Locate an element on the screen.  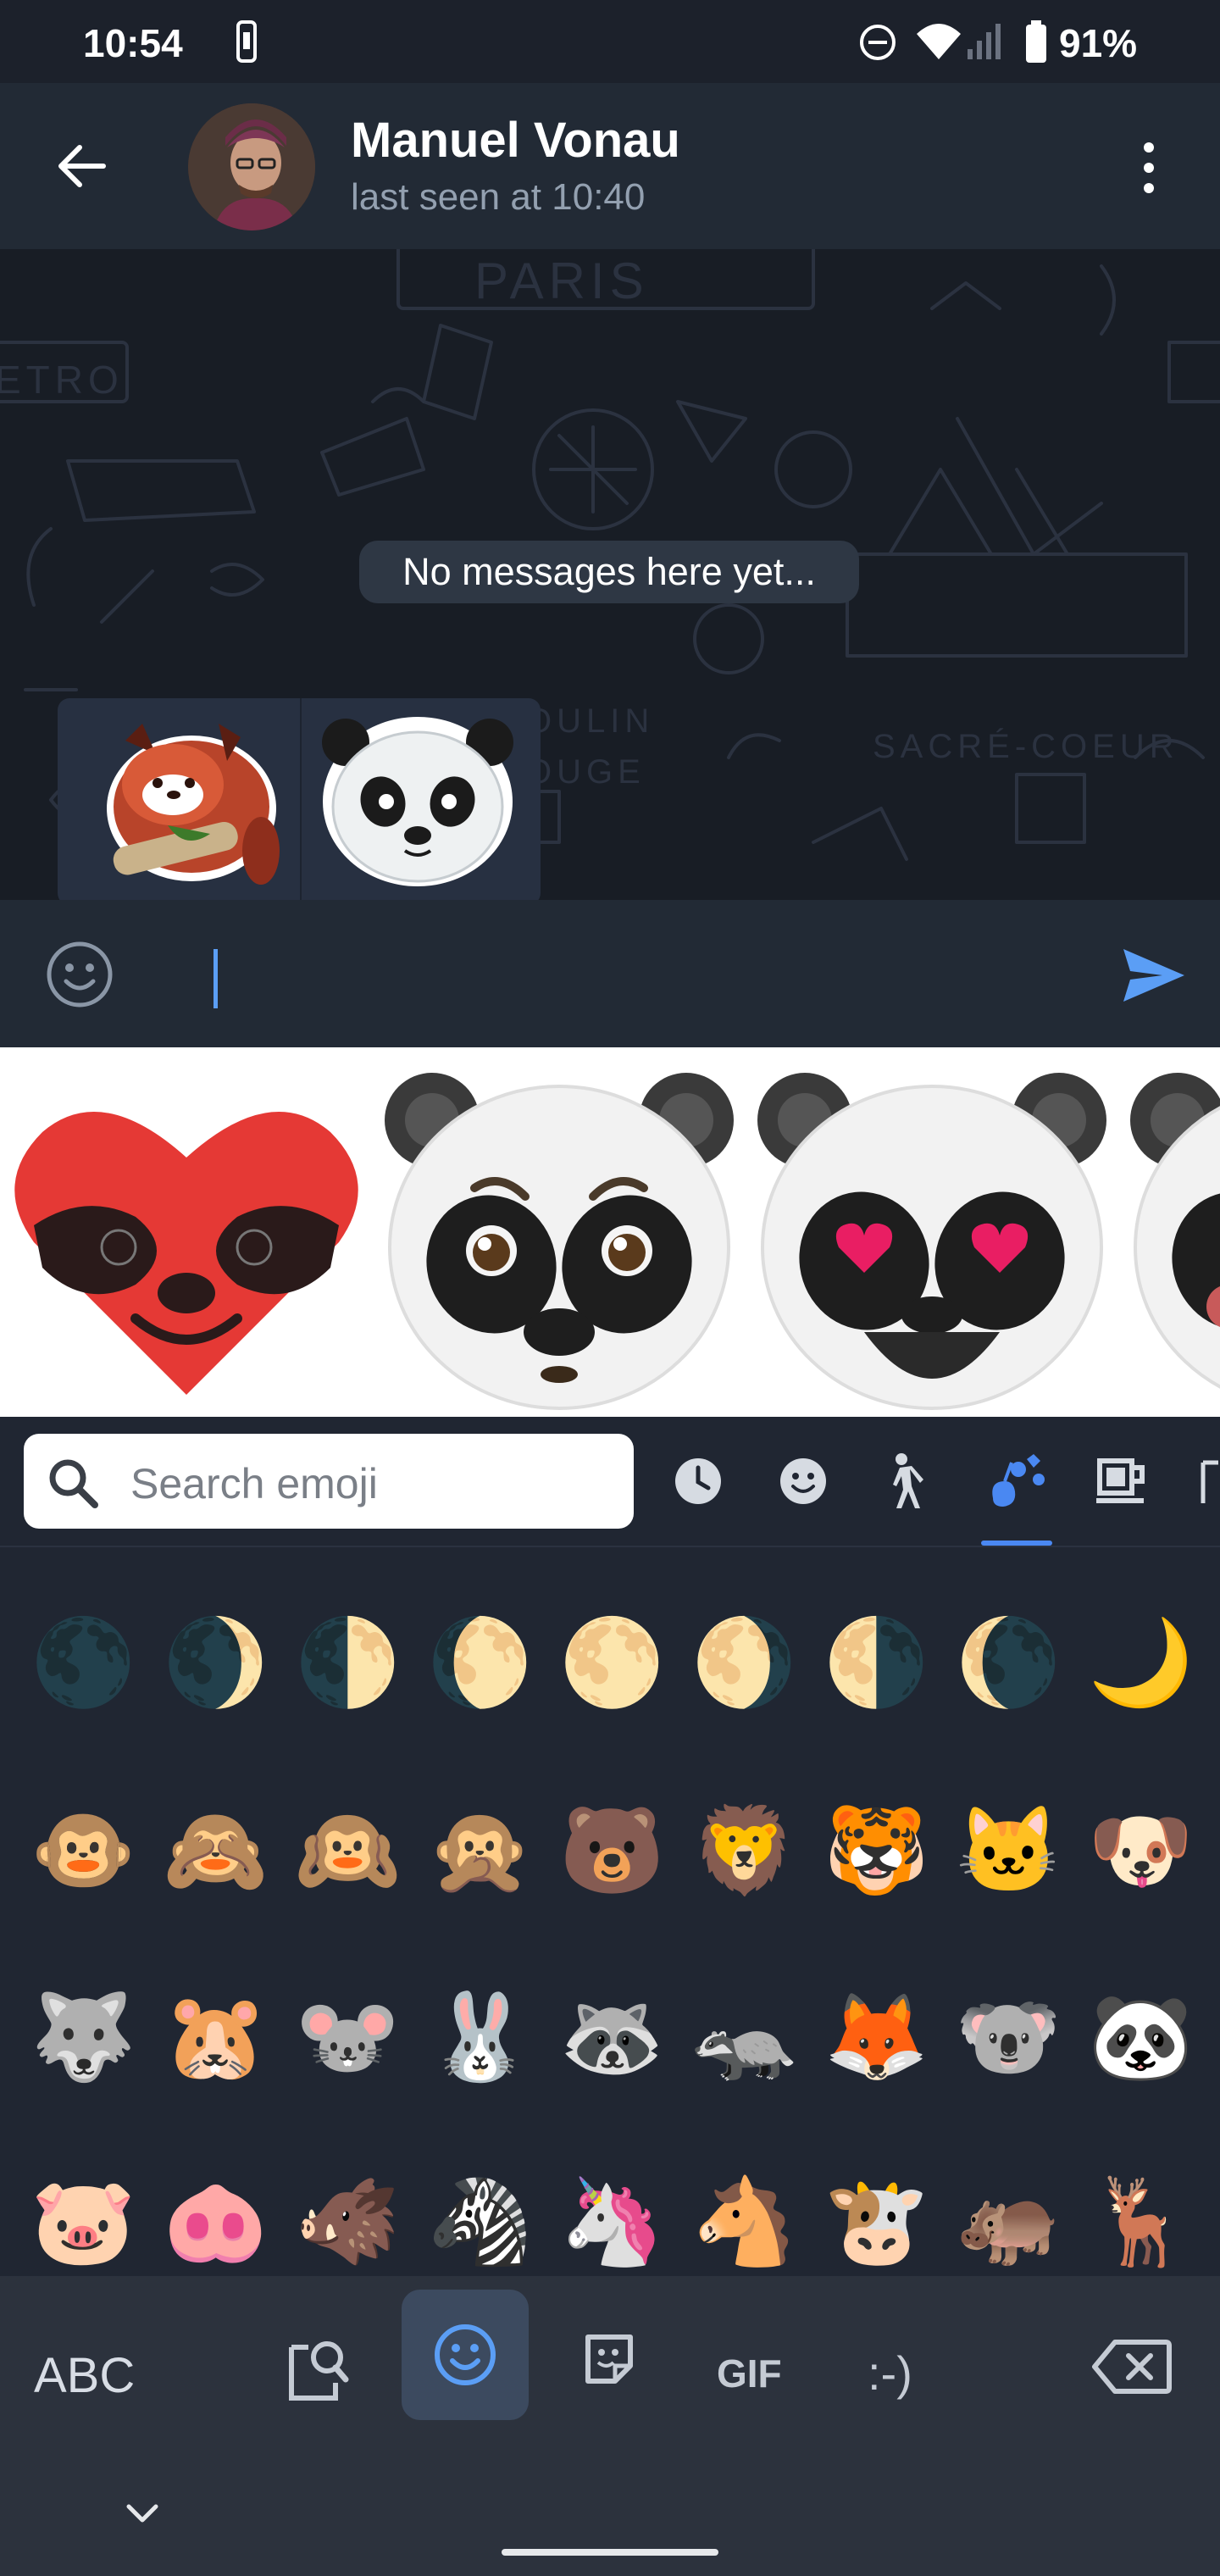
chat-header: Manuel Vonau last seen at 10:40 is located at coordinates (610, 166).